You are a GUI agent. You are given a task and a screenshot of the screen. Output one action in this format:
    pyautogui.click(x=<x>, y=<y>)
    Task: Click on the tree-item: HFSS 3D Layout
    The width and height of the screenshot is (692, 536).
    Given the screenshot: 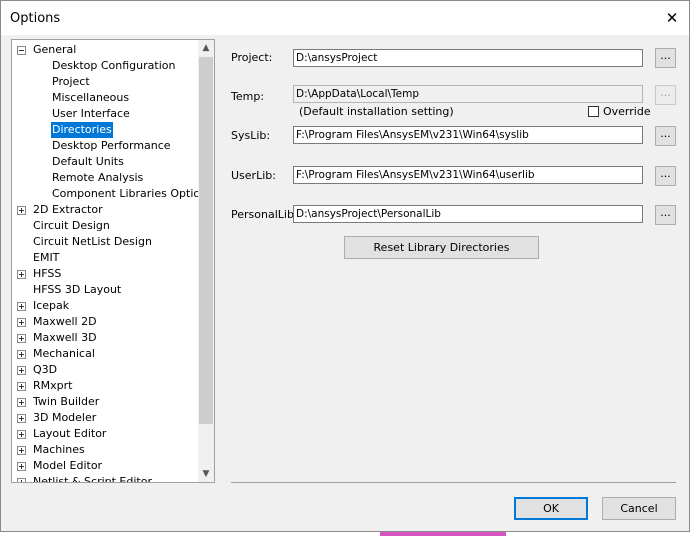 What is the action you would take?
    pyautogui.click(x=105, y=290)
    